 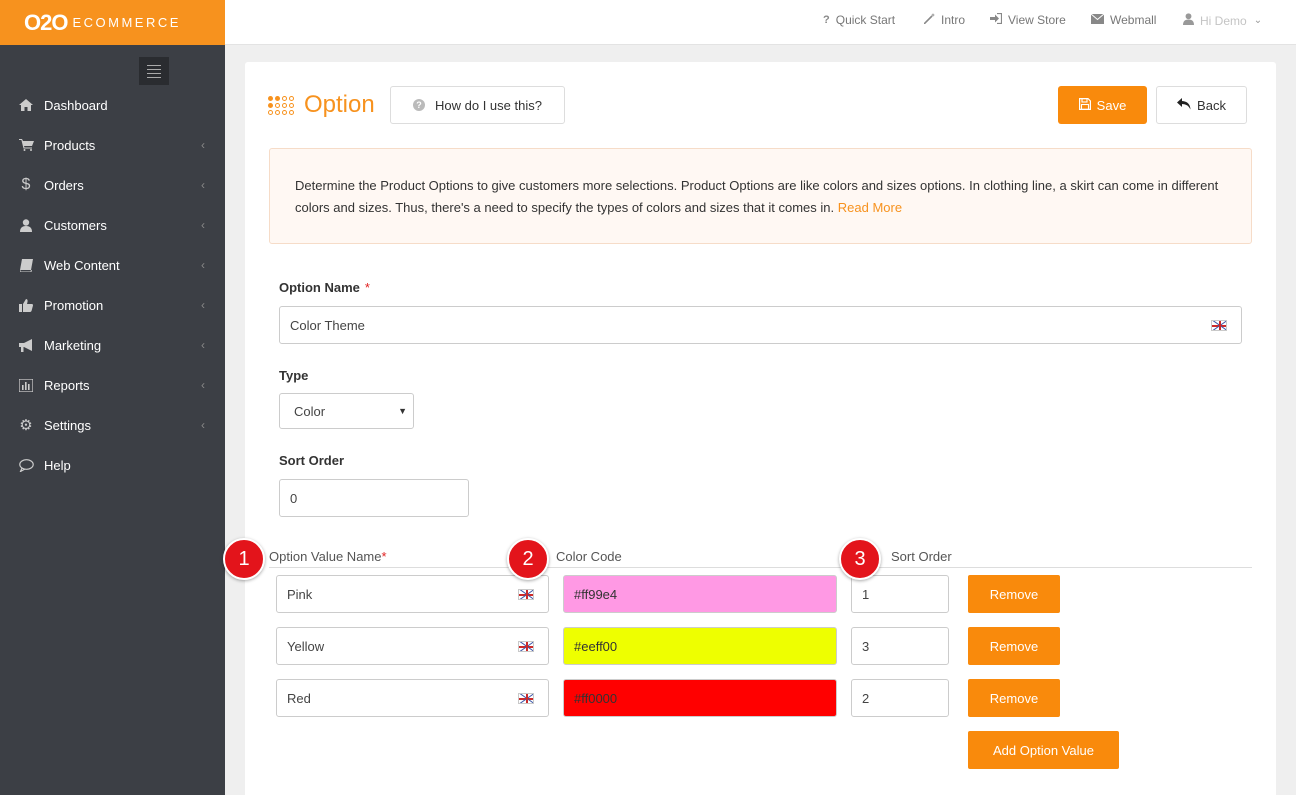 What do you see at coordinates (126, 22) in the screenshot?
I see `logo-sub: ECOMMERCE` at bounding box center [126, 22].